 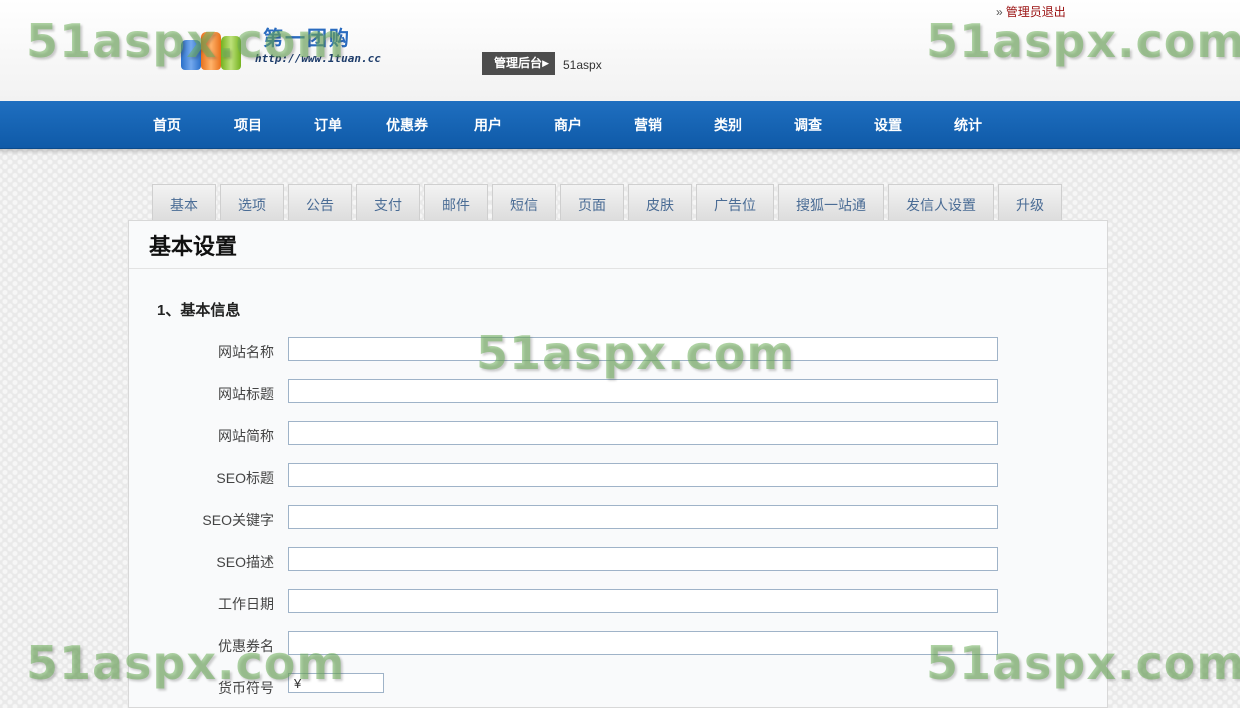 I want to click on panel-header: 基本设置, so click(x=618, y=245).